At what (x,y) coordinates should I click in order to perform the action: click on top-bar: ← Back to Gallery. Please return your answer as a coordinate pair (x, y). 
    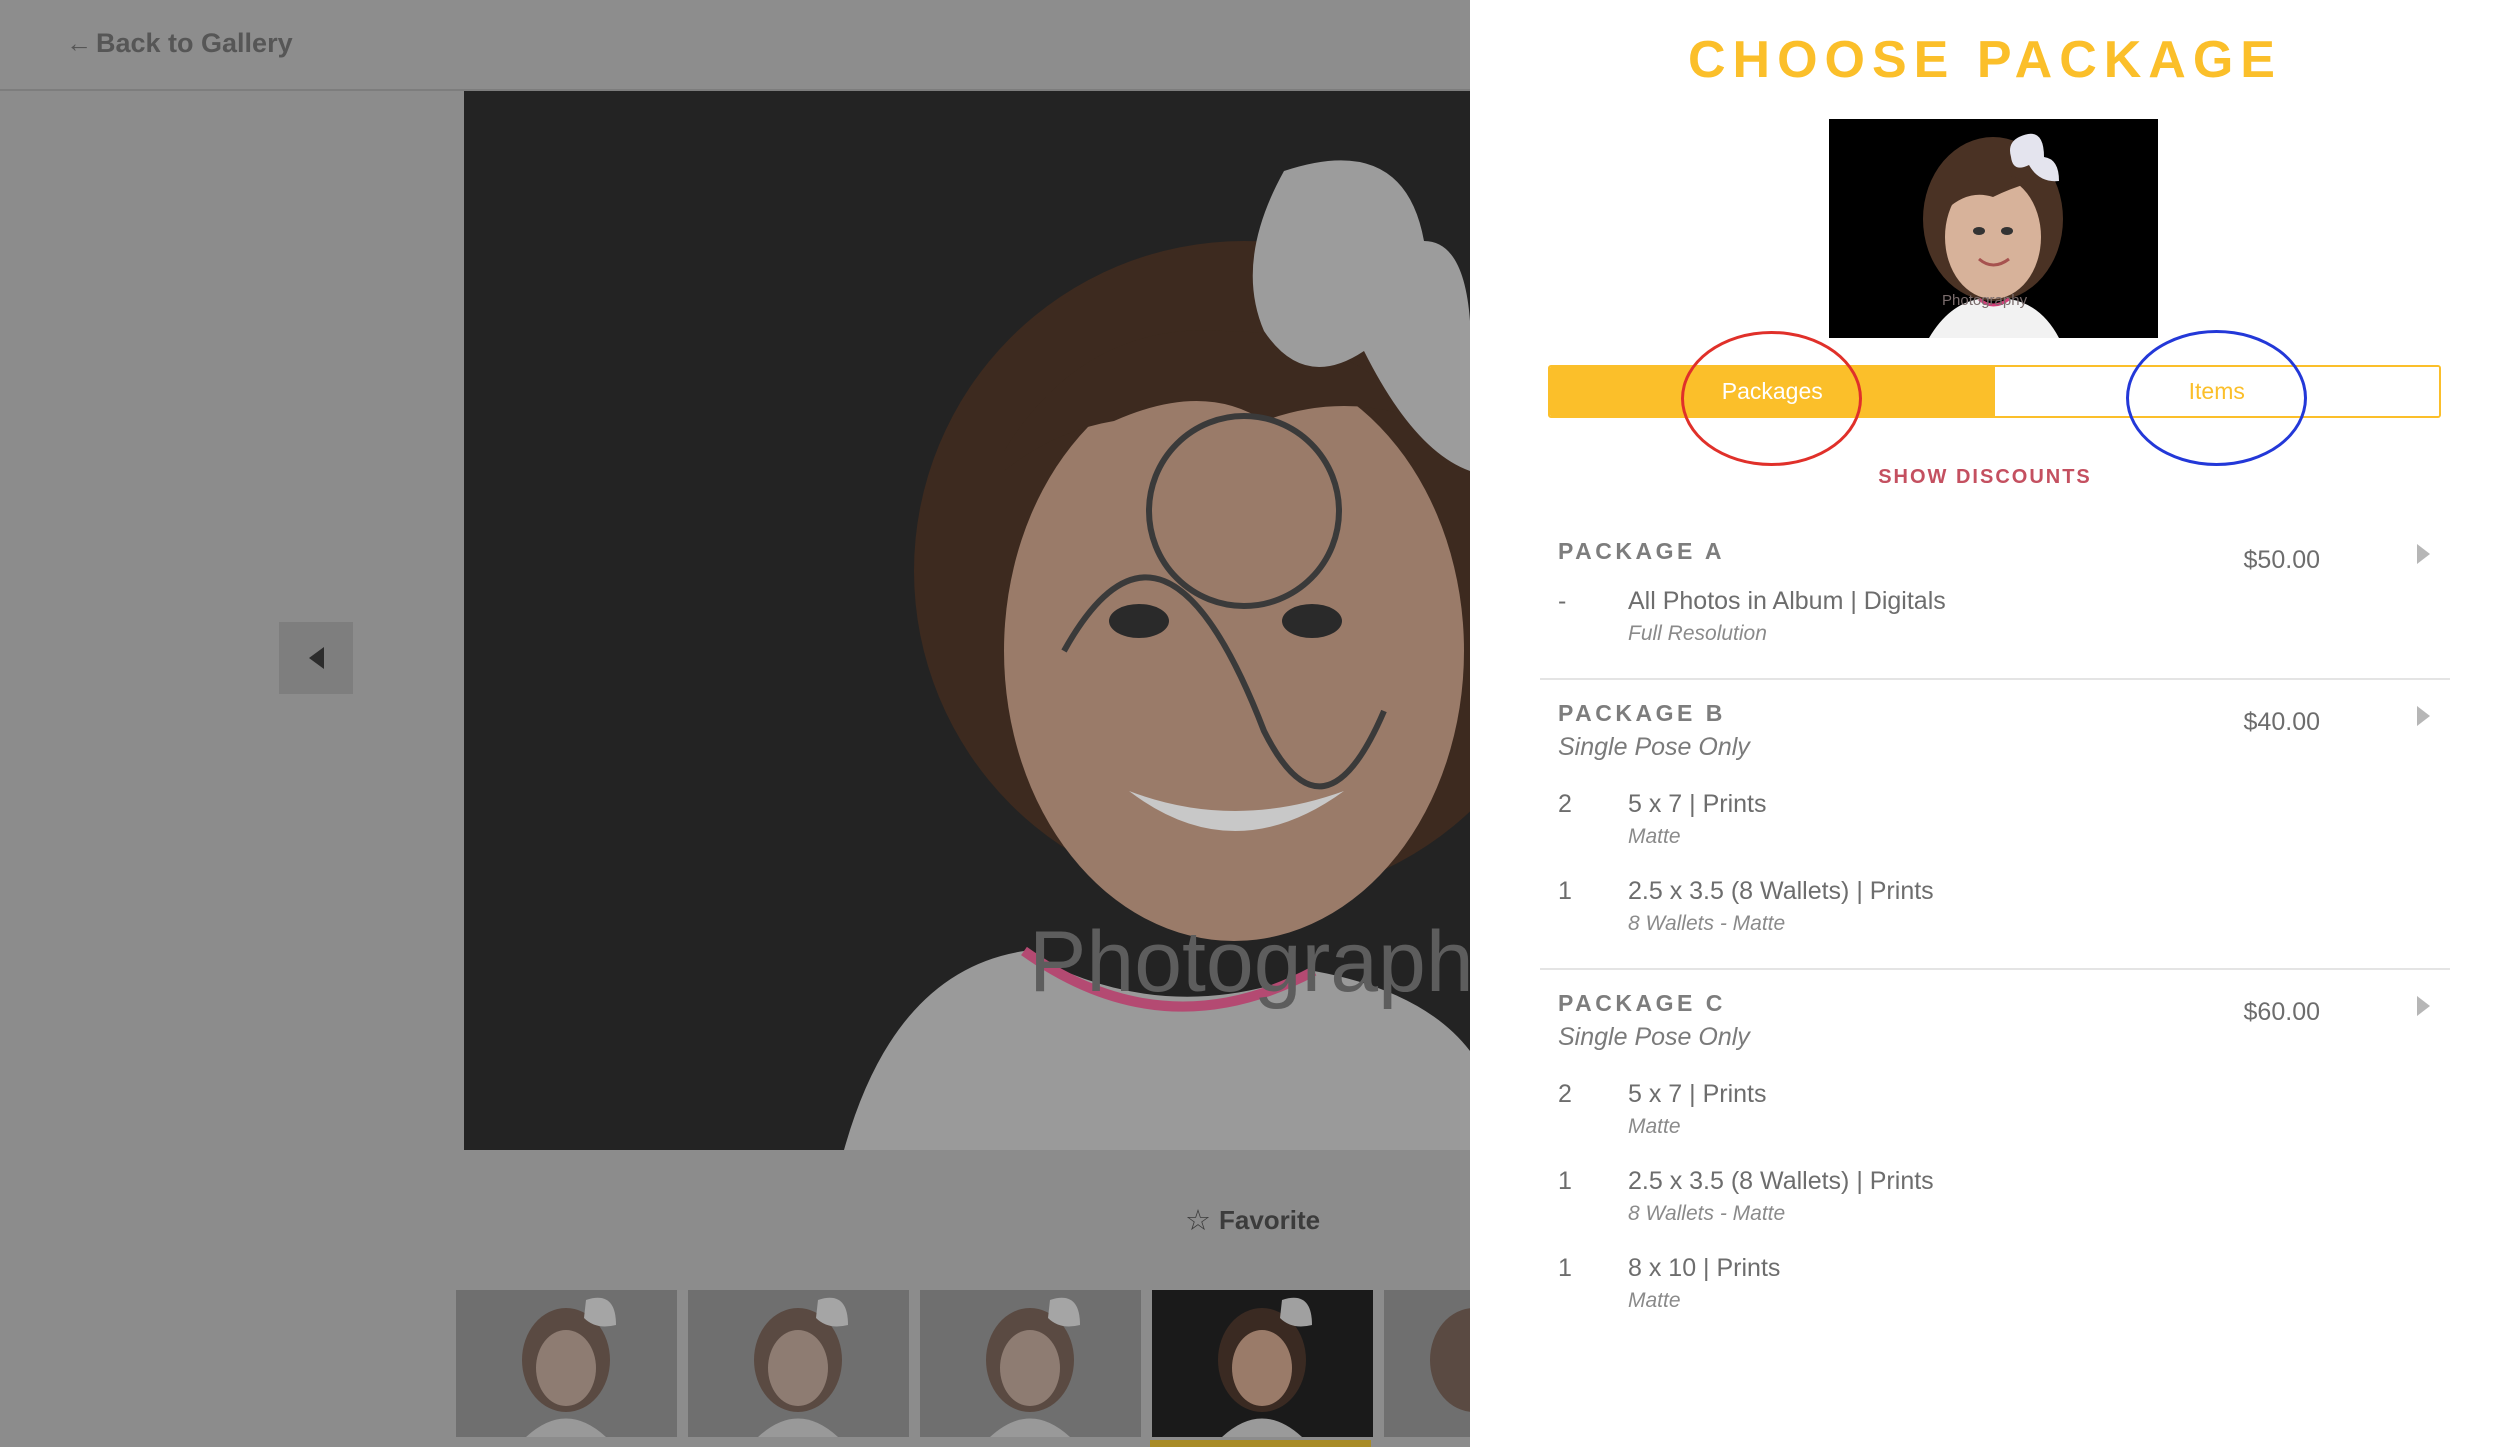
    Looking at the image, I should click on (735, 45).